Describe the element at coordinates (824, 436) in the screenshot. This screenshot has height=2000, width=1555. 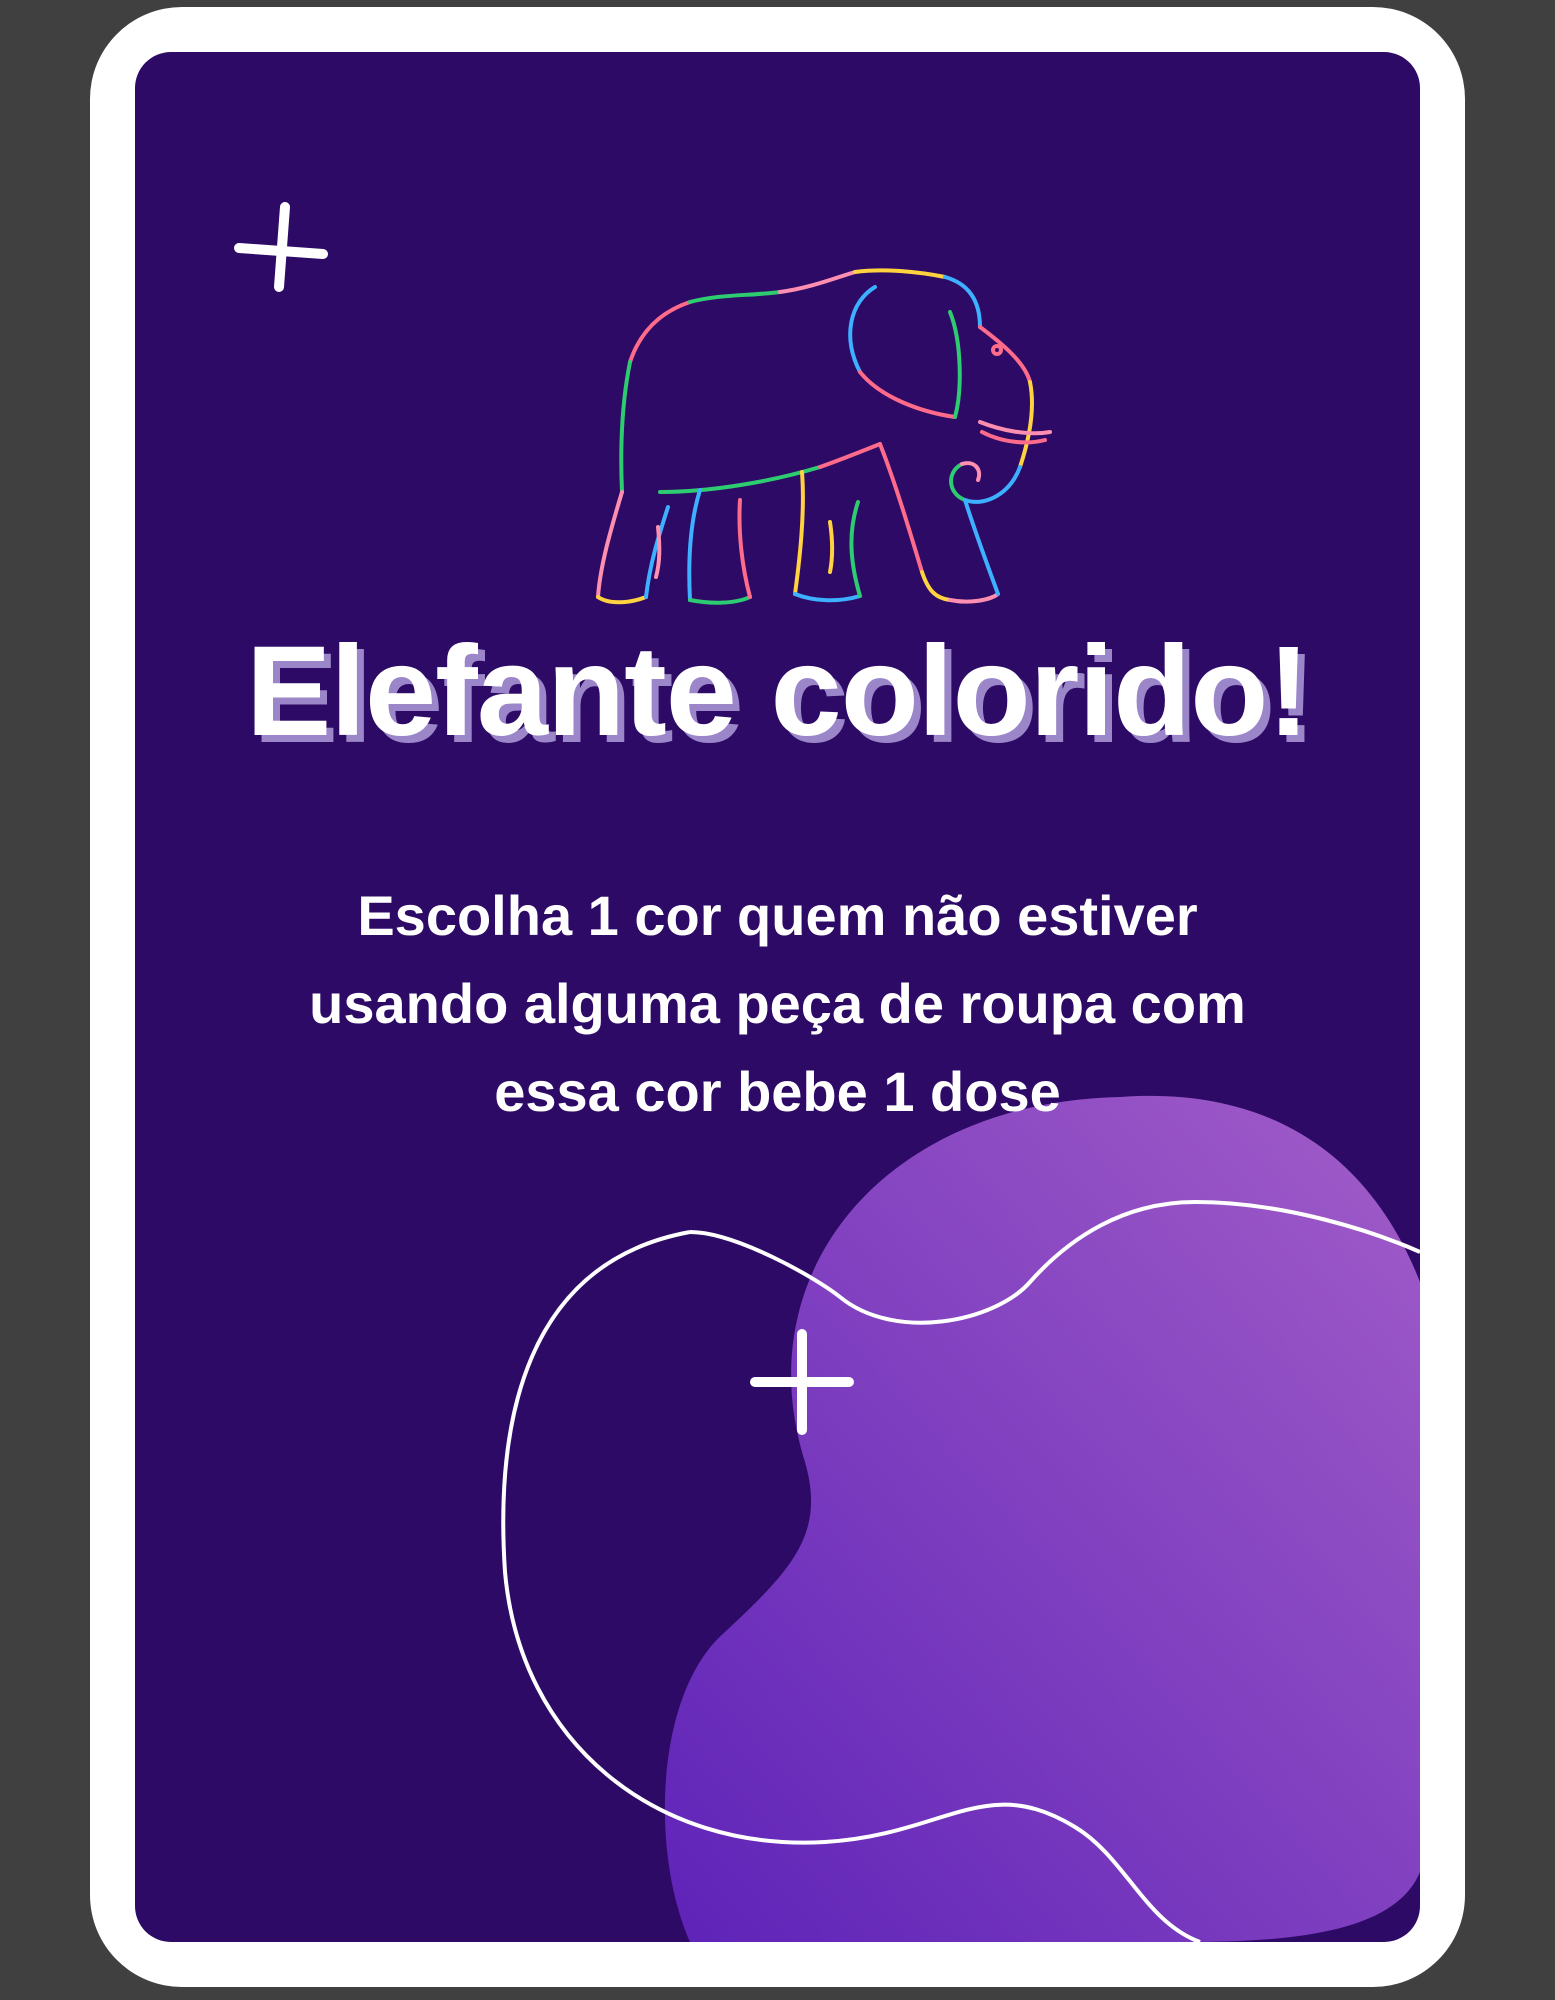
I see `elephant-icon` at that location.